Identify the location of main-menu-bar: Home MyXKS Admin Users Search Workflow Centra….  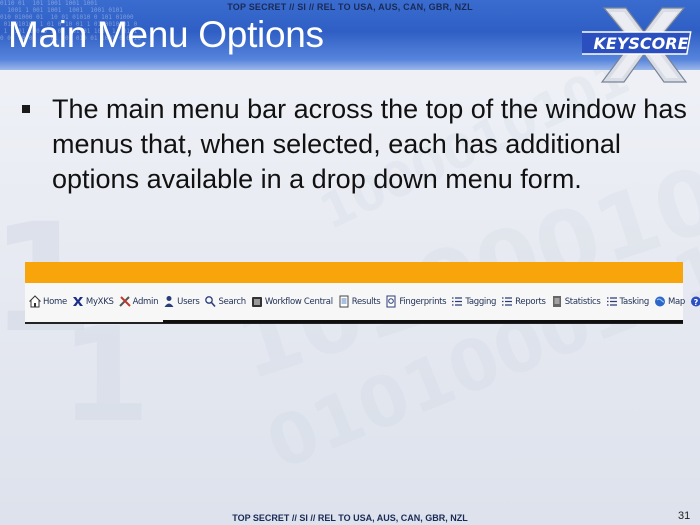
(362, 303).